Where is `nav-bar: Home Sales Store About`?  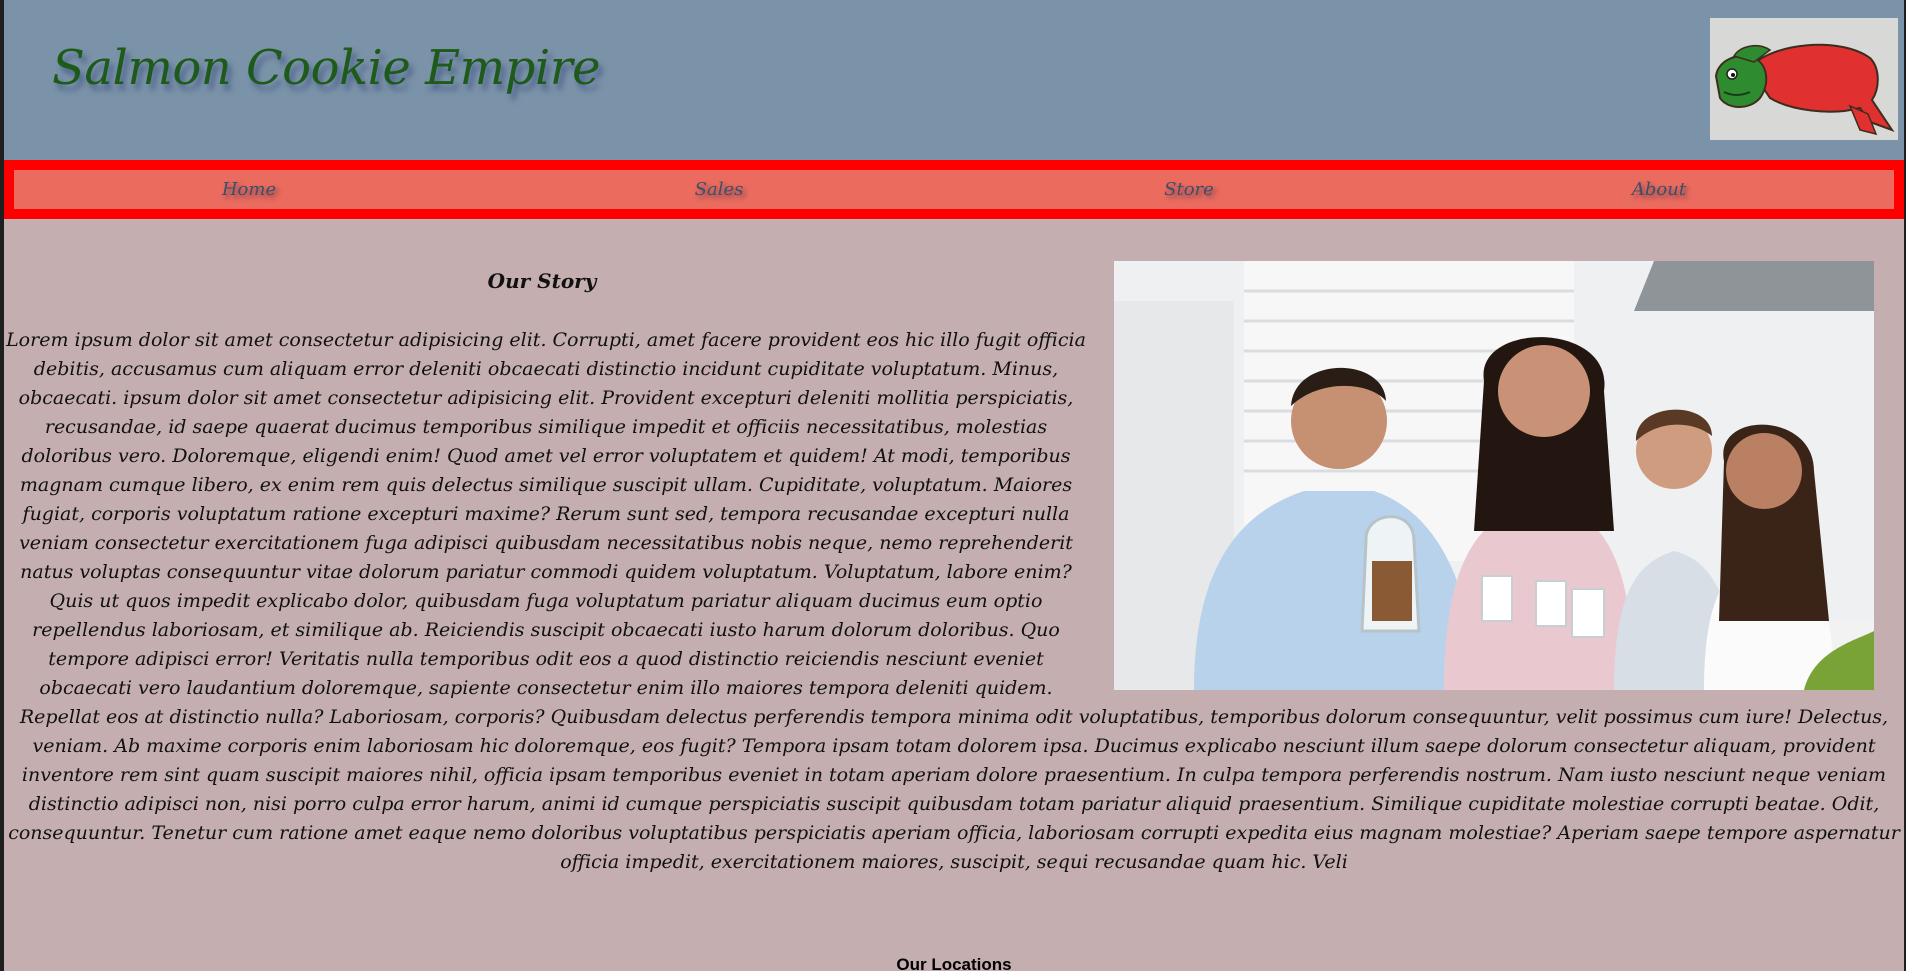
nav-bar: Home Sales Store About is located at coordinates (954, 189).